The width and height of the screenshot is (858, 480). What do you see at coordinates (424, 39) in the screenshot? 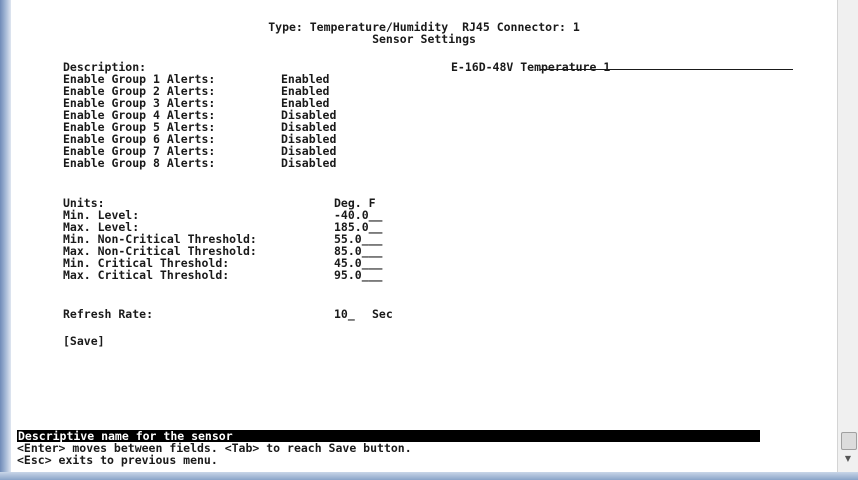
I see `header-sensor-settings: Sensor Settings` at bounding box center [424, 39].